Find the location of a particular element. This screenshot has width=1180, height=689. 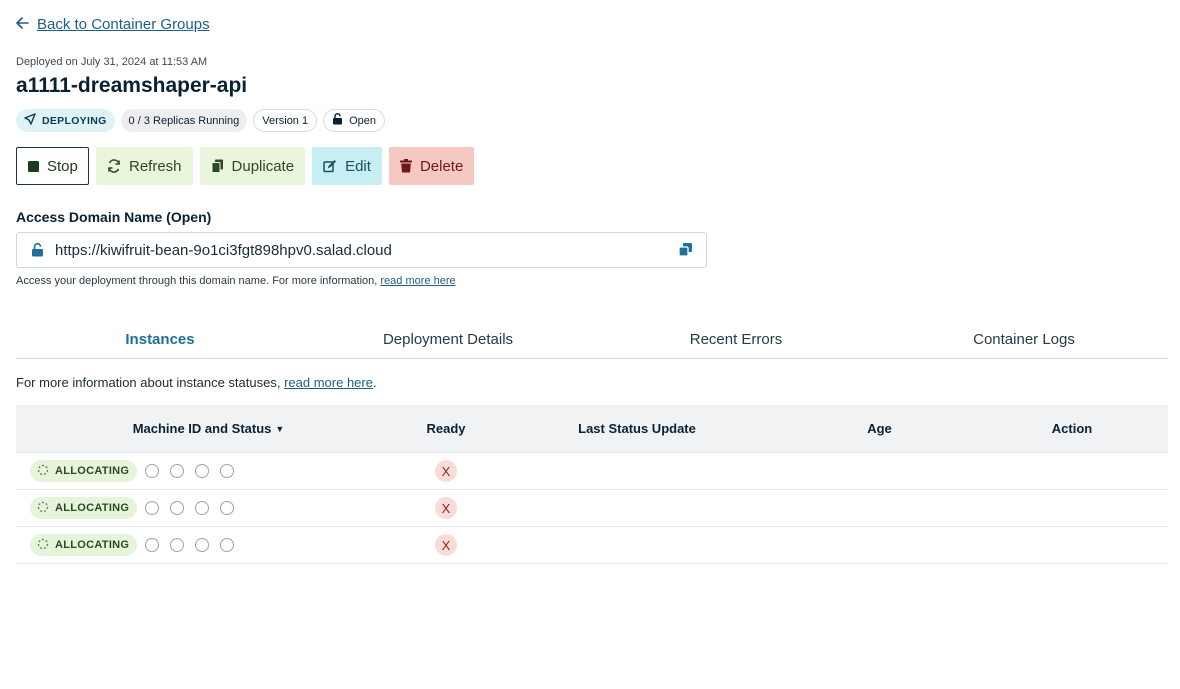

send-icon is located at coordinates (30, 120).